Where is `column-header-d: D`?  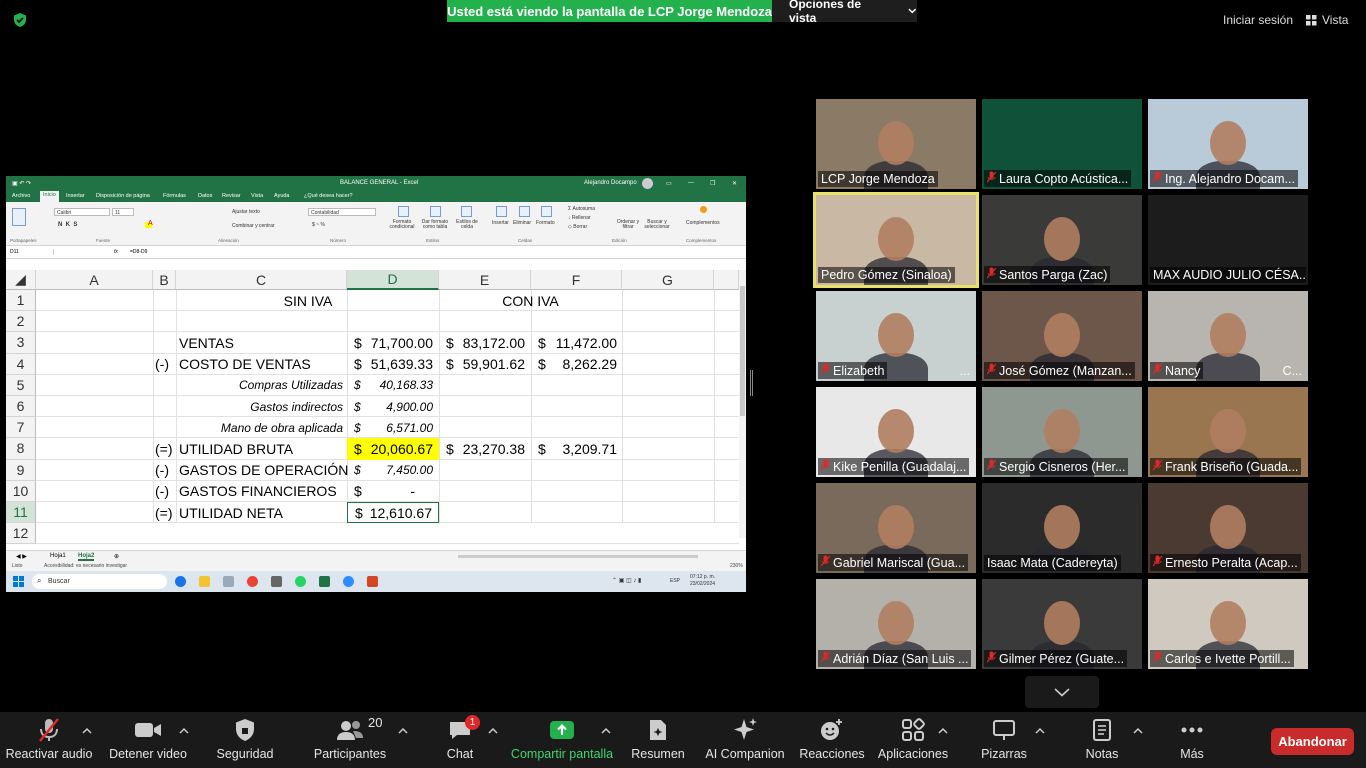
column-header-d: D is located at coordinates (393, 280).